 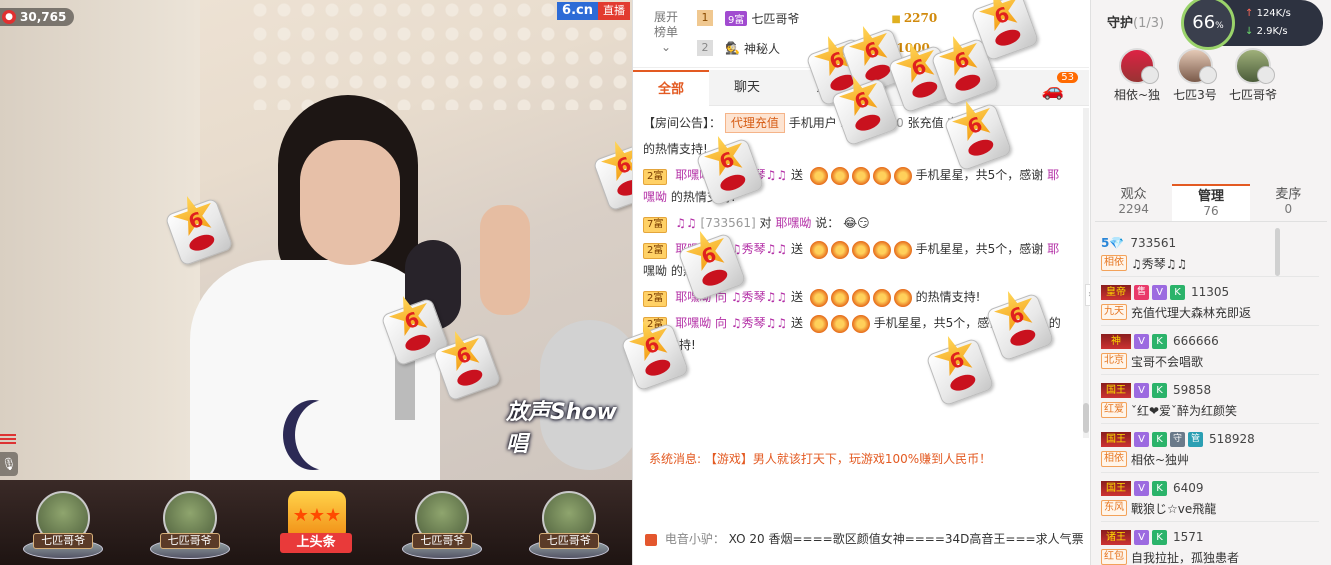 I want to click on emoji-icon: 😂😏, so click(x=856, y=223).